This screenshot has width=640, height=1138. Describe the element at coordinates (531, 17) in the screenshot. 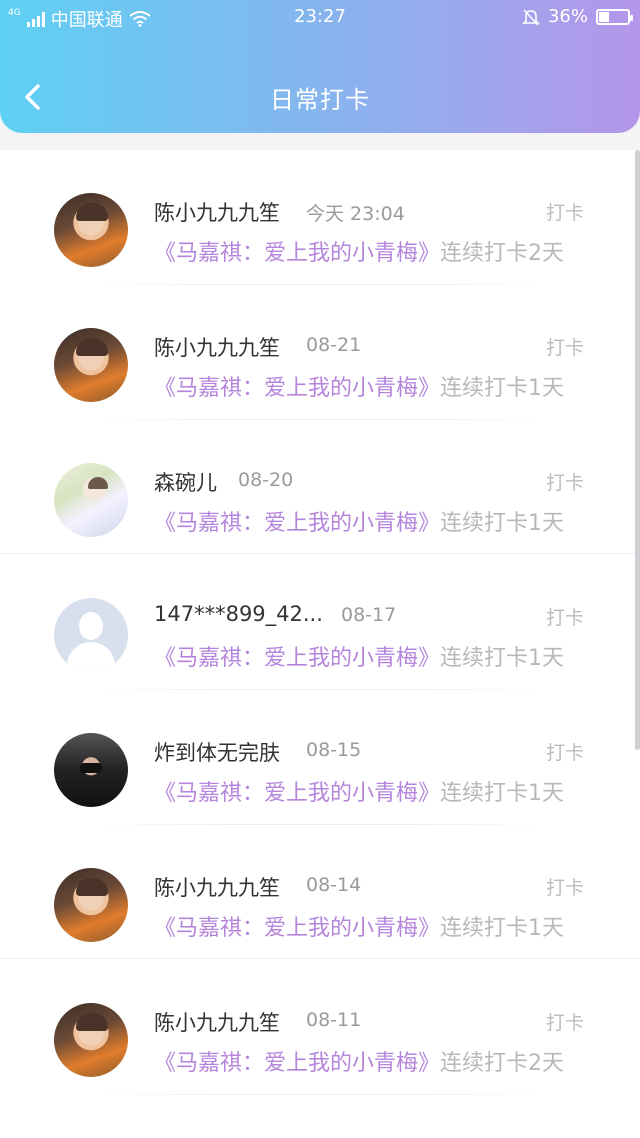

I see `bell-off-icon` at that location.